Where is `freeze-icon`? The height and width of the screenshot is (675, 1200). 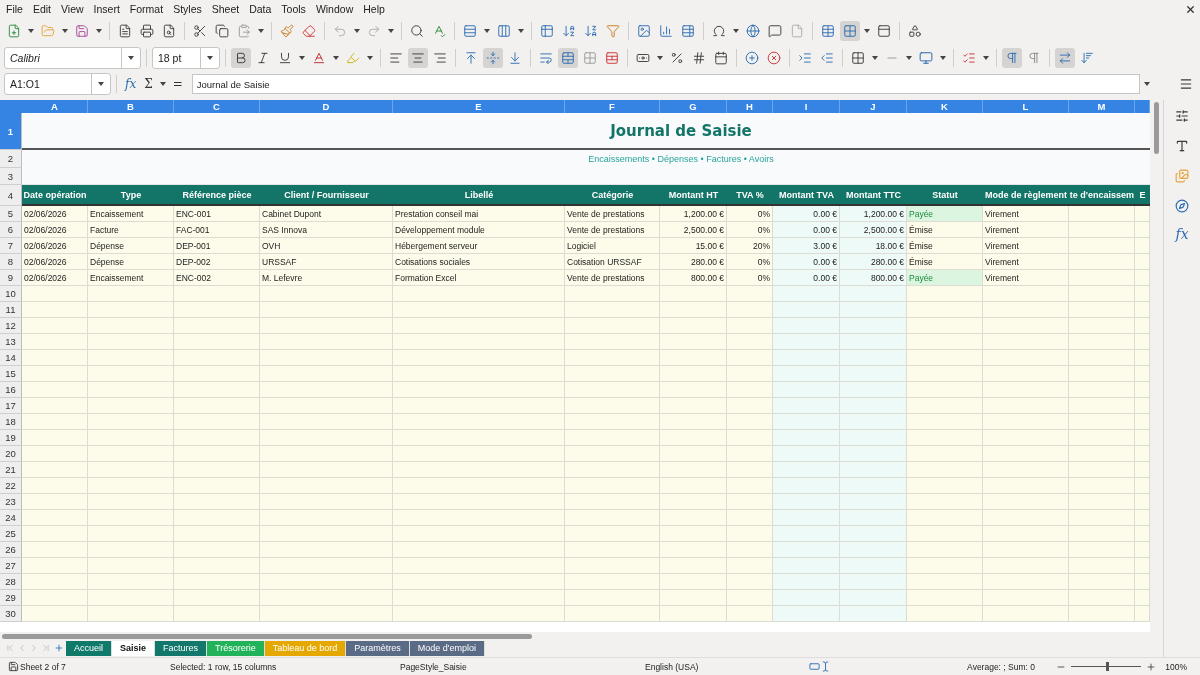
freeze-icon is located at coordinates (850, 30).